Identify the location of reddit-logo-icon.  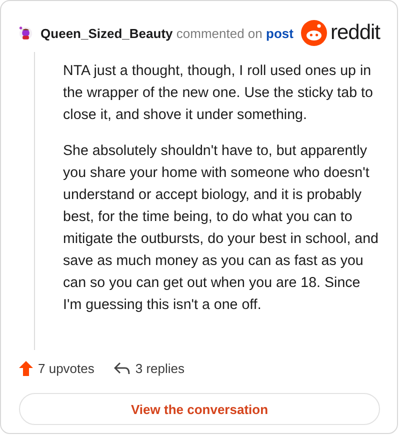
(314, 33).